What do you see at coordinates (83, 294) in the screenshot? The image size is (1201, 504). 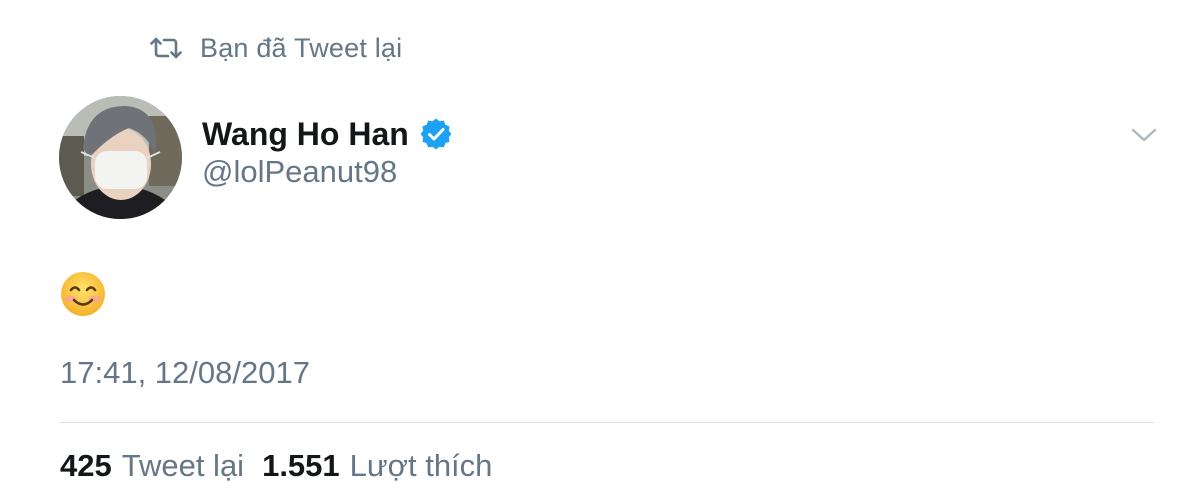 I see `tweet-content-emoji` at bounding box center [83, 294].